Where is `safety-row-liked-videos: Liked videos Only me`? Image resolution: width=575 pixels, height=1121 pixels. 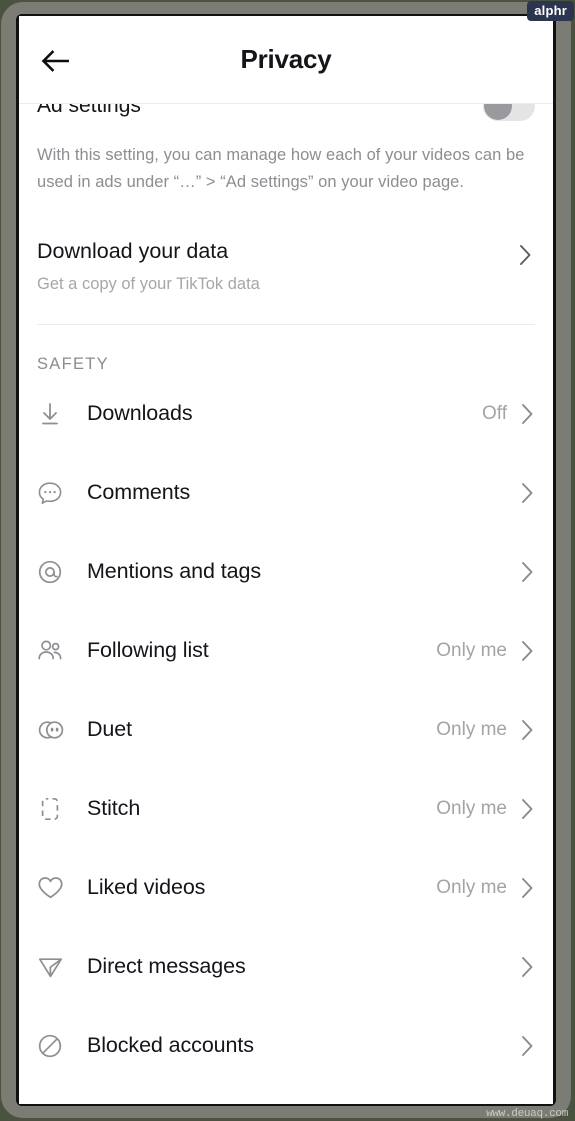
safety-row-liked-videos: Liked videos Only me is located at coordinates (286, 887).